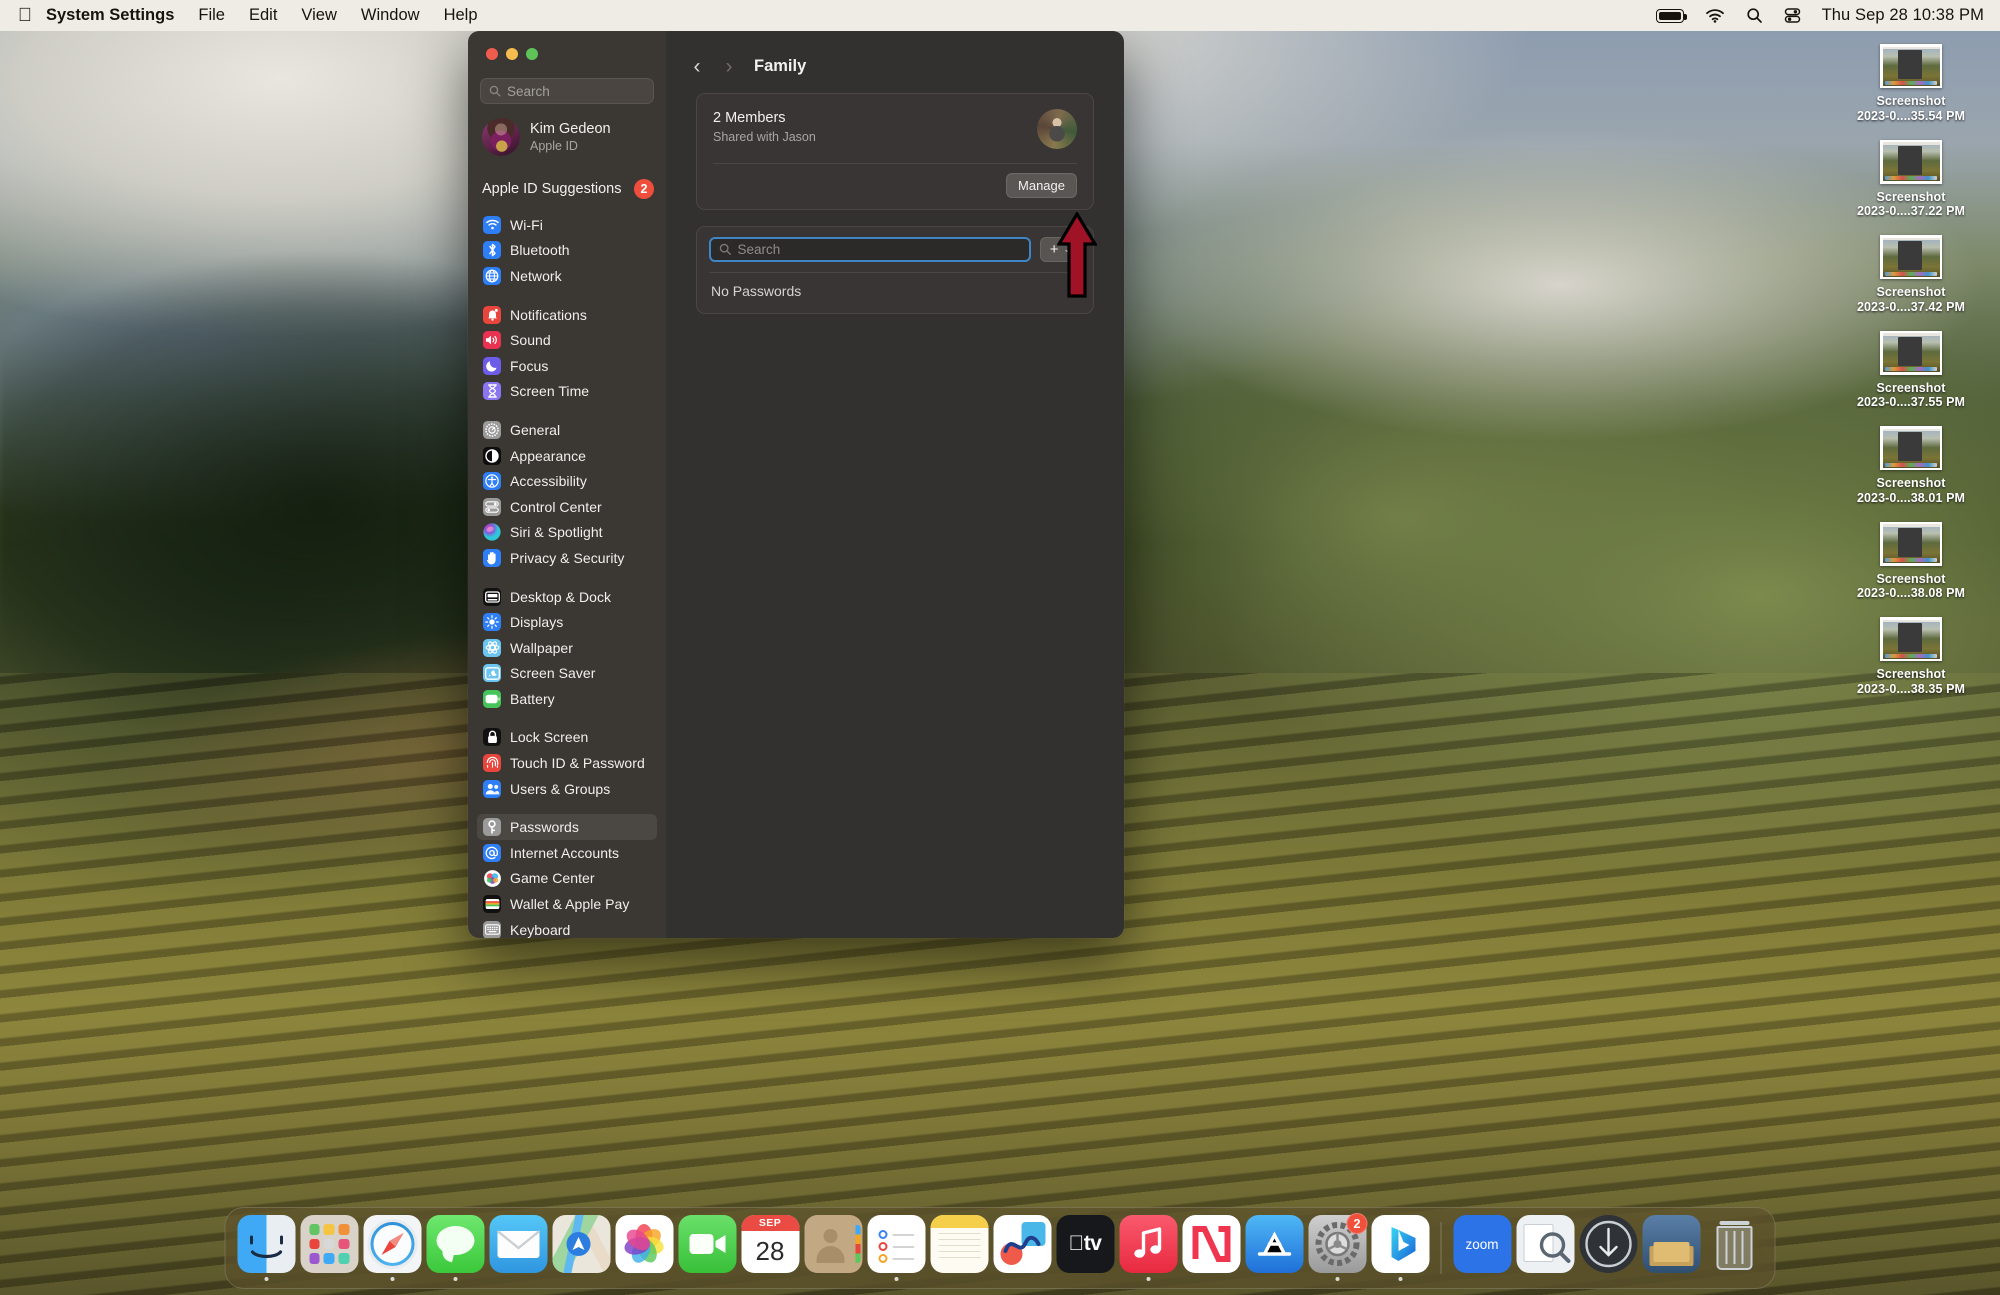 Image resolution: width=2000 pixels, height=1295 pixels. Describe the element at coordinates (707, 1248) in the screenshot. I see `dock-item-facetime` at that location.